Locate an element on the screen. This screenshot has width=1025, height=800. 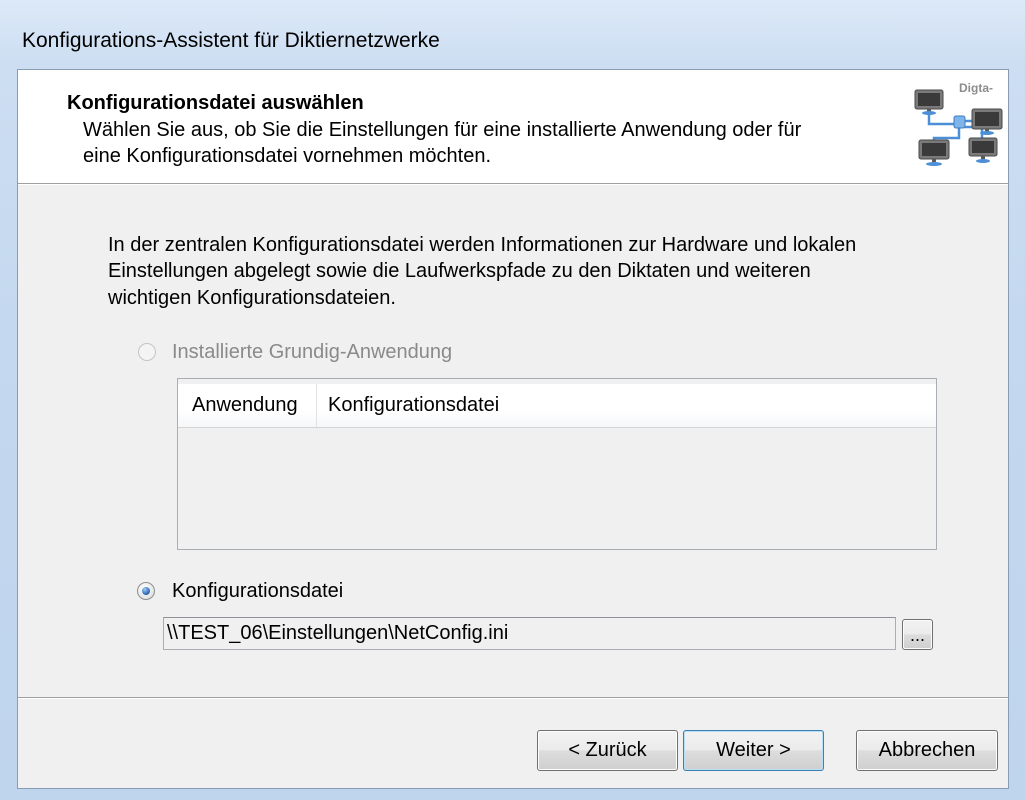
radio-selected-dot is located at coordinates (146, 591).